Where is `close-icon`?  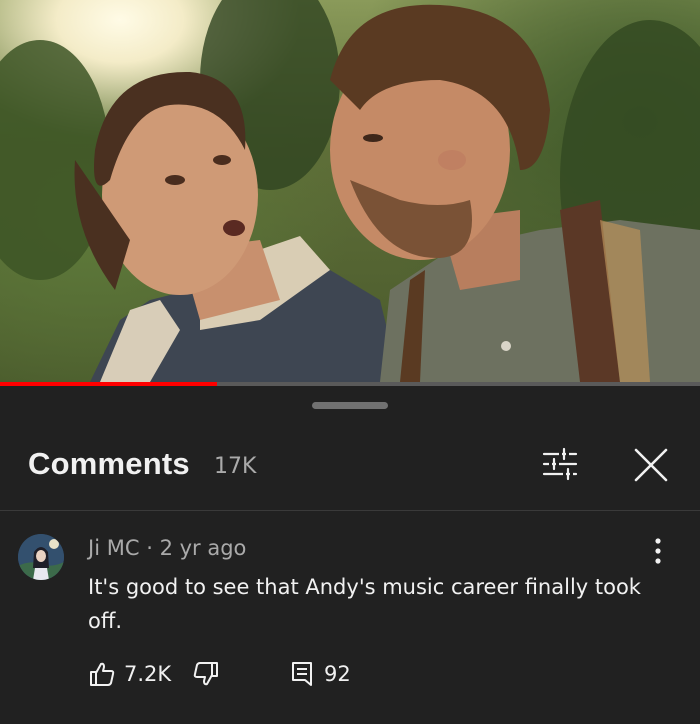 close-icon is located at coordinates (651, 465).